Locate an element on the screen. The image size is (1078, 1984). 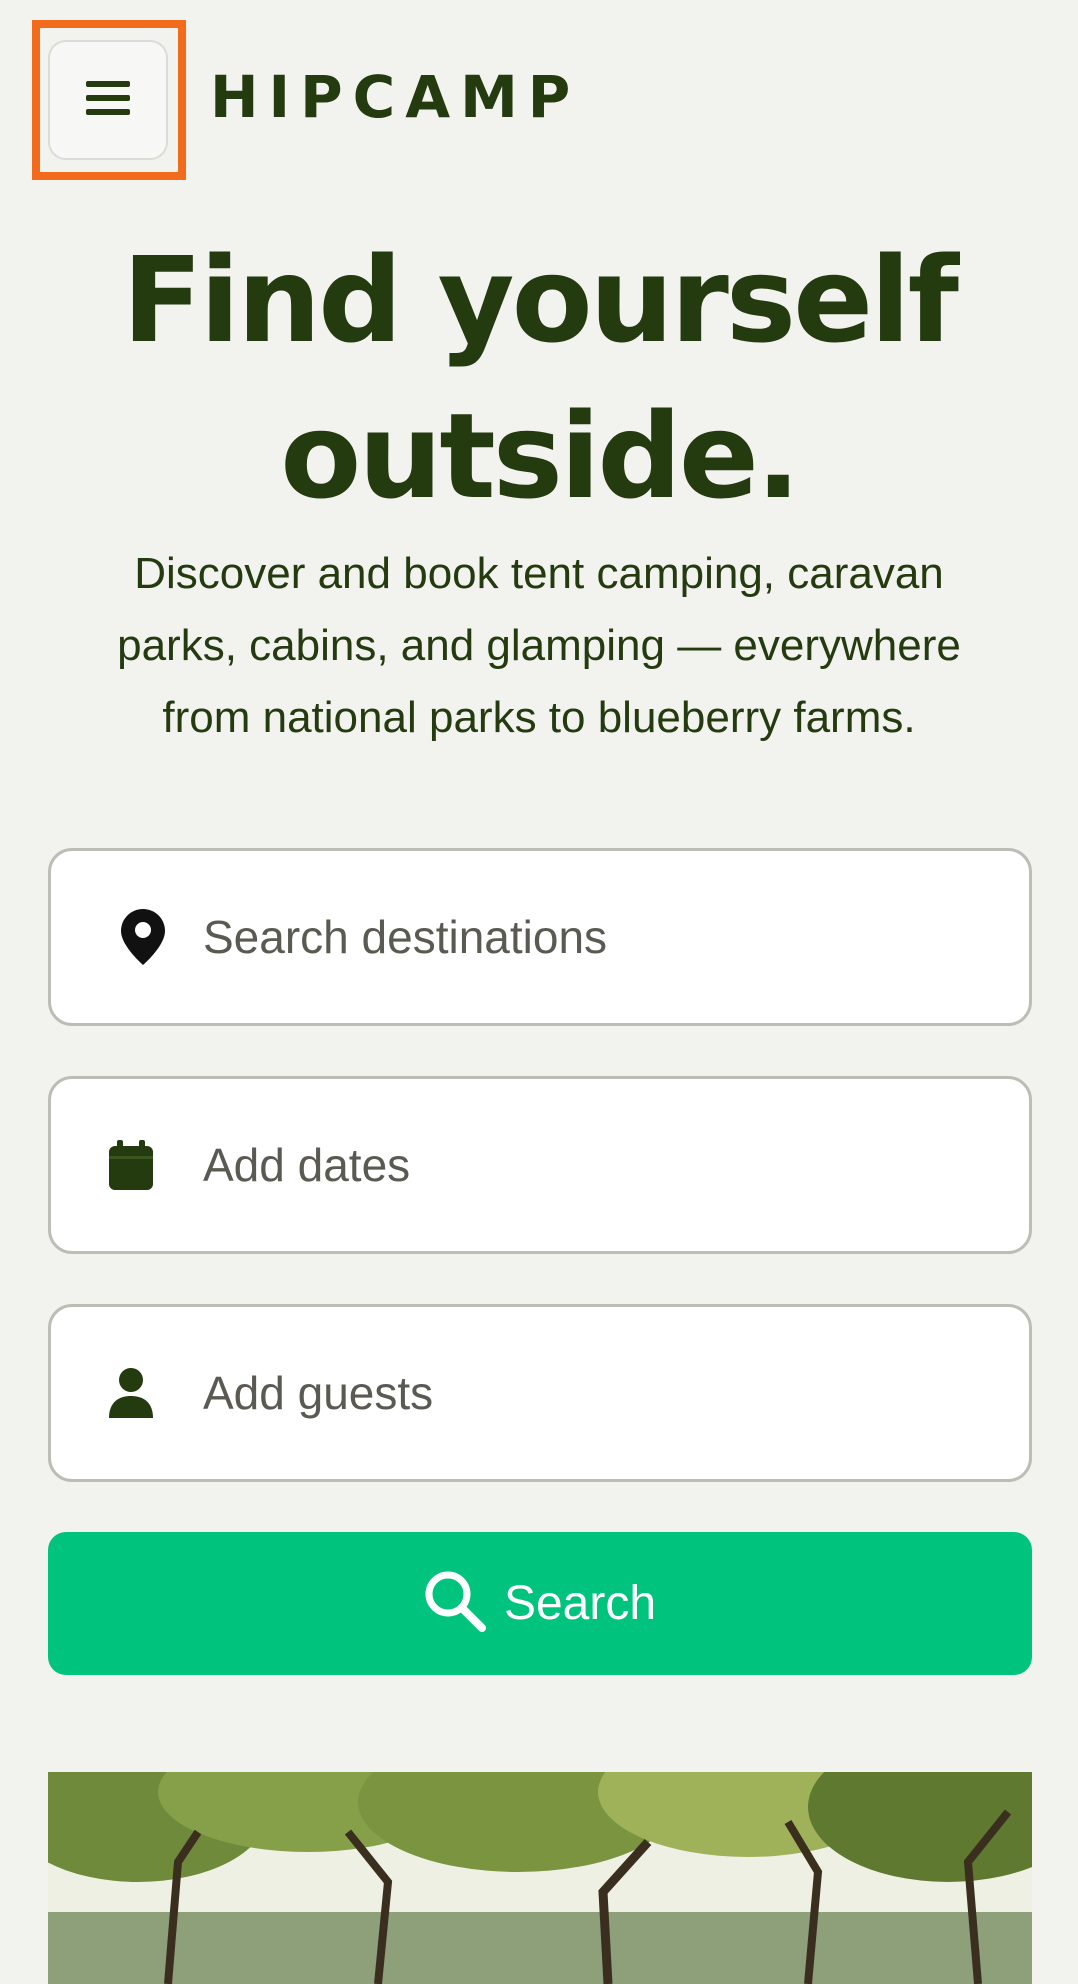
destination-placeholder: Search destinations is located at coordinates (405, 937).